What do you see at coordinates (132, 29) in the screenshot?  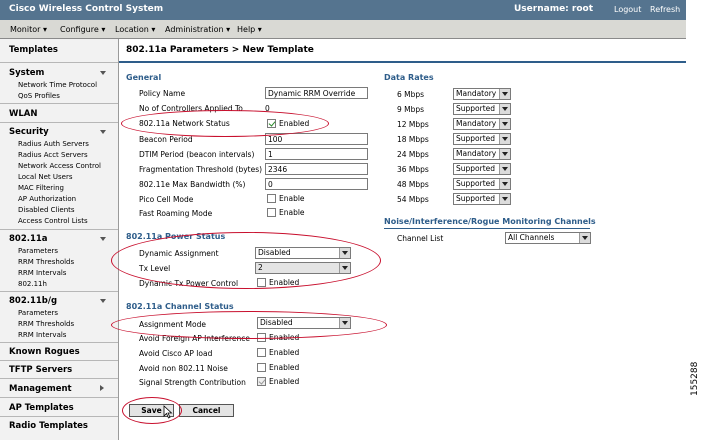 I see `menu-location-label: Location` at bounding box center [132, 29].